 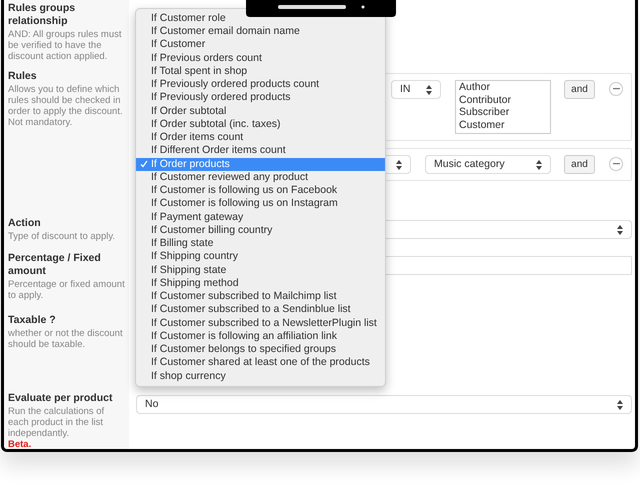 What do you see at coordinates (61, 398) in the screenshot?
I see `field-label: Evaluate per product` at bounding box center [61, 398].